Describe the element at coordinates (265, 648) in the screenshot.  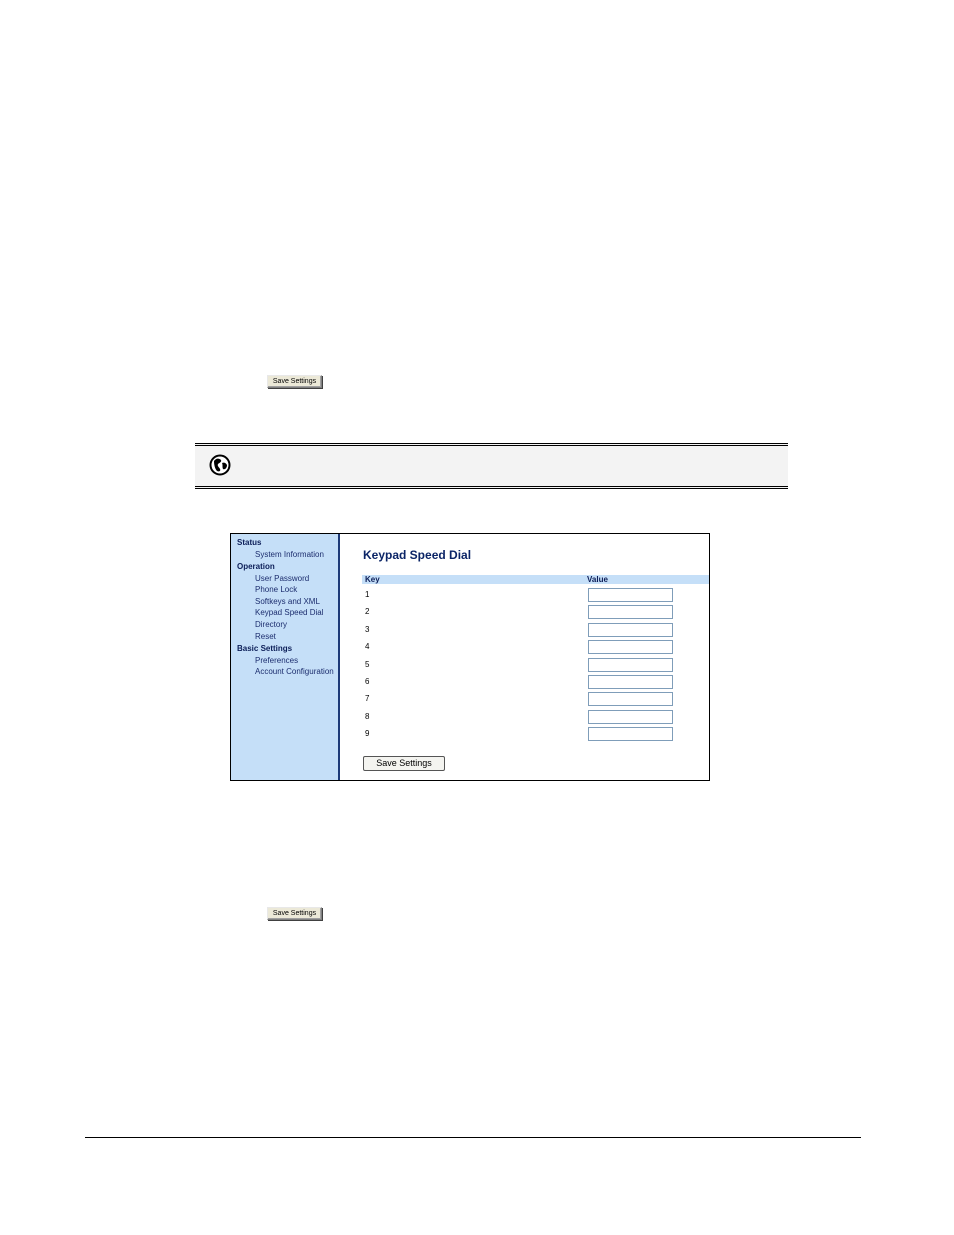
I see `nav-basic-settings-header: Basic Settings` at that location.